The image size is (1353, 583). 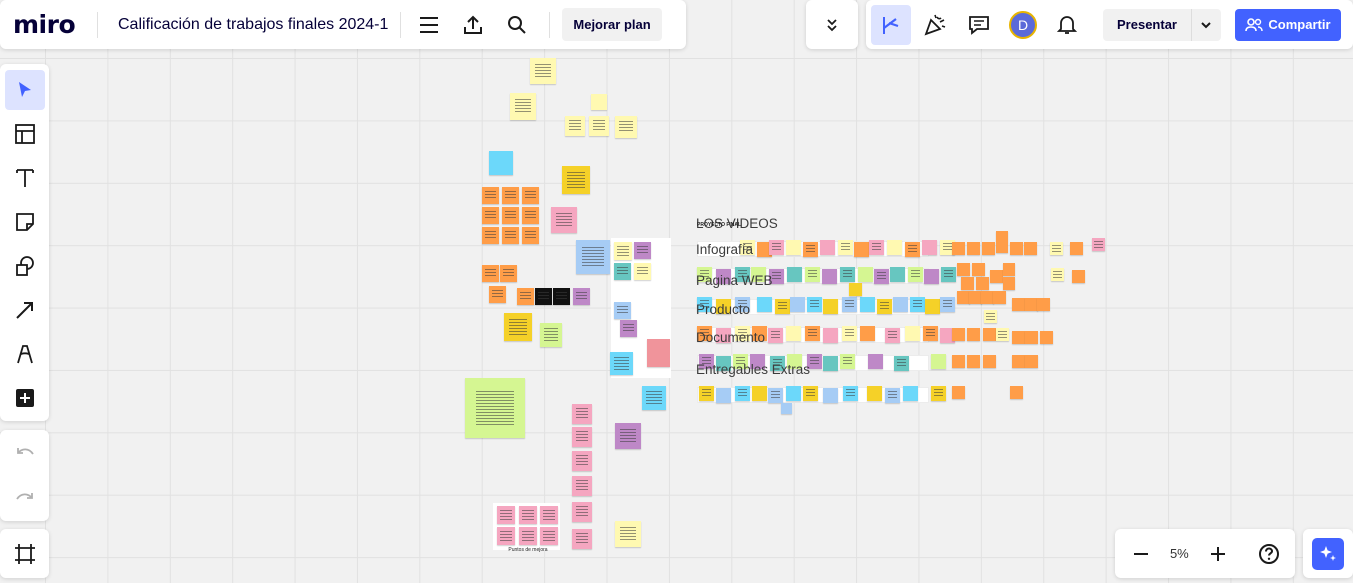 I want to click on undo-button, so click(x=25, y=453).